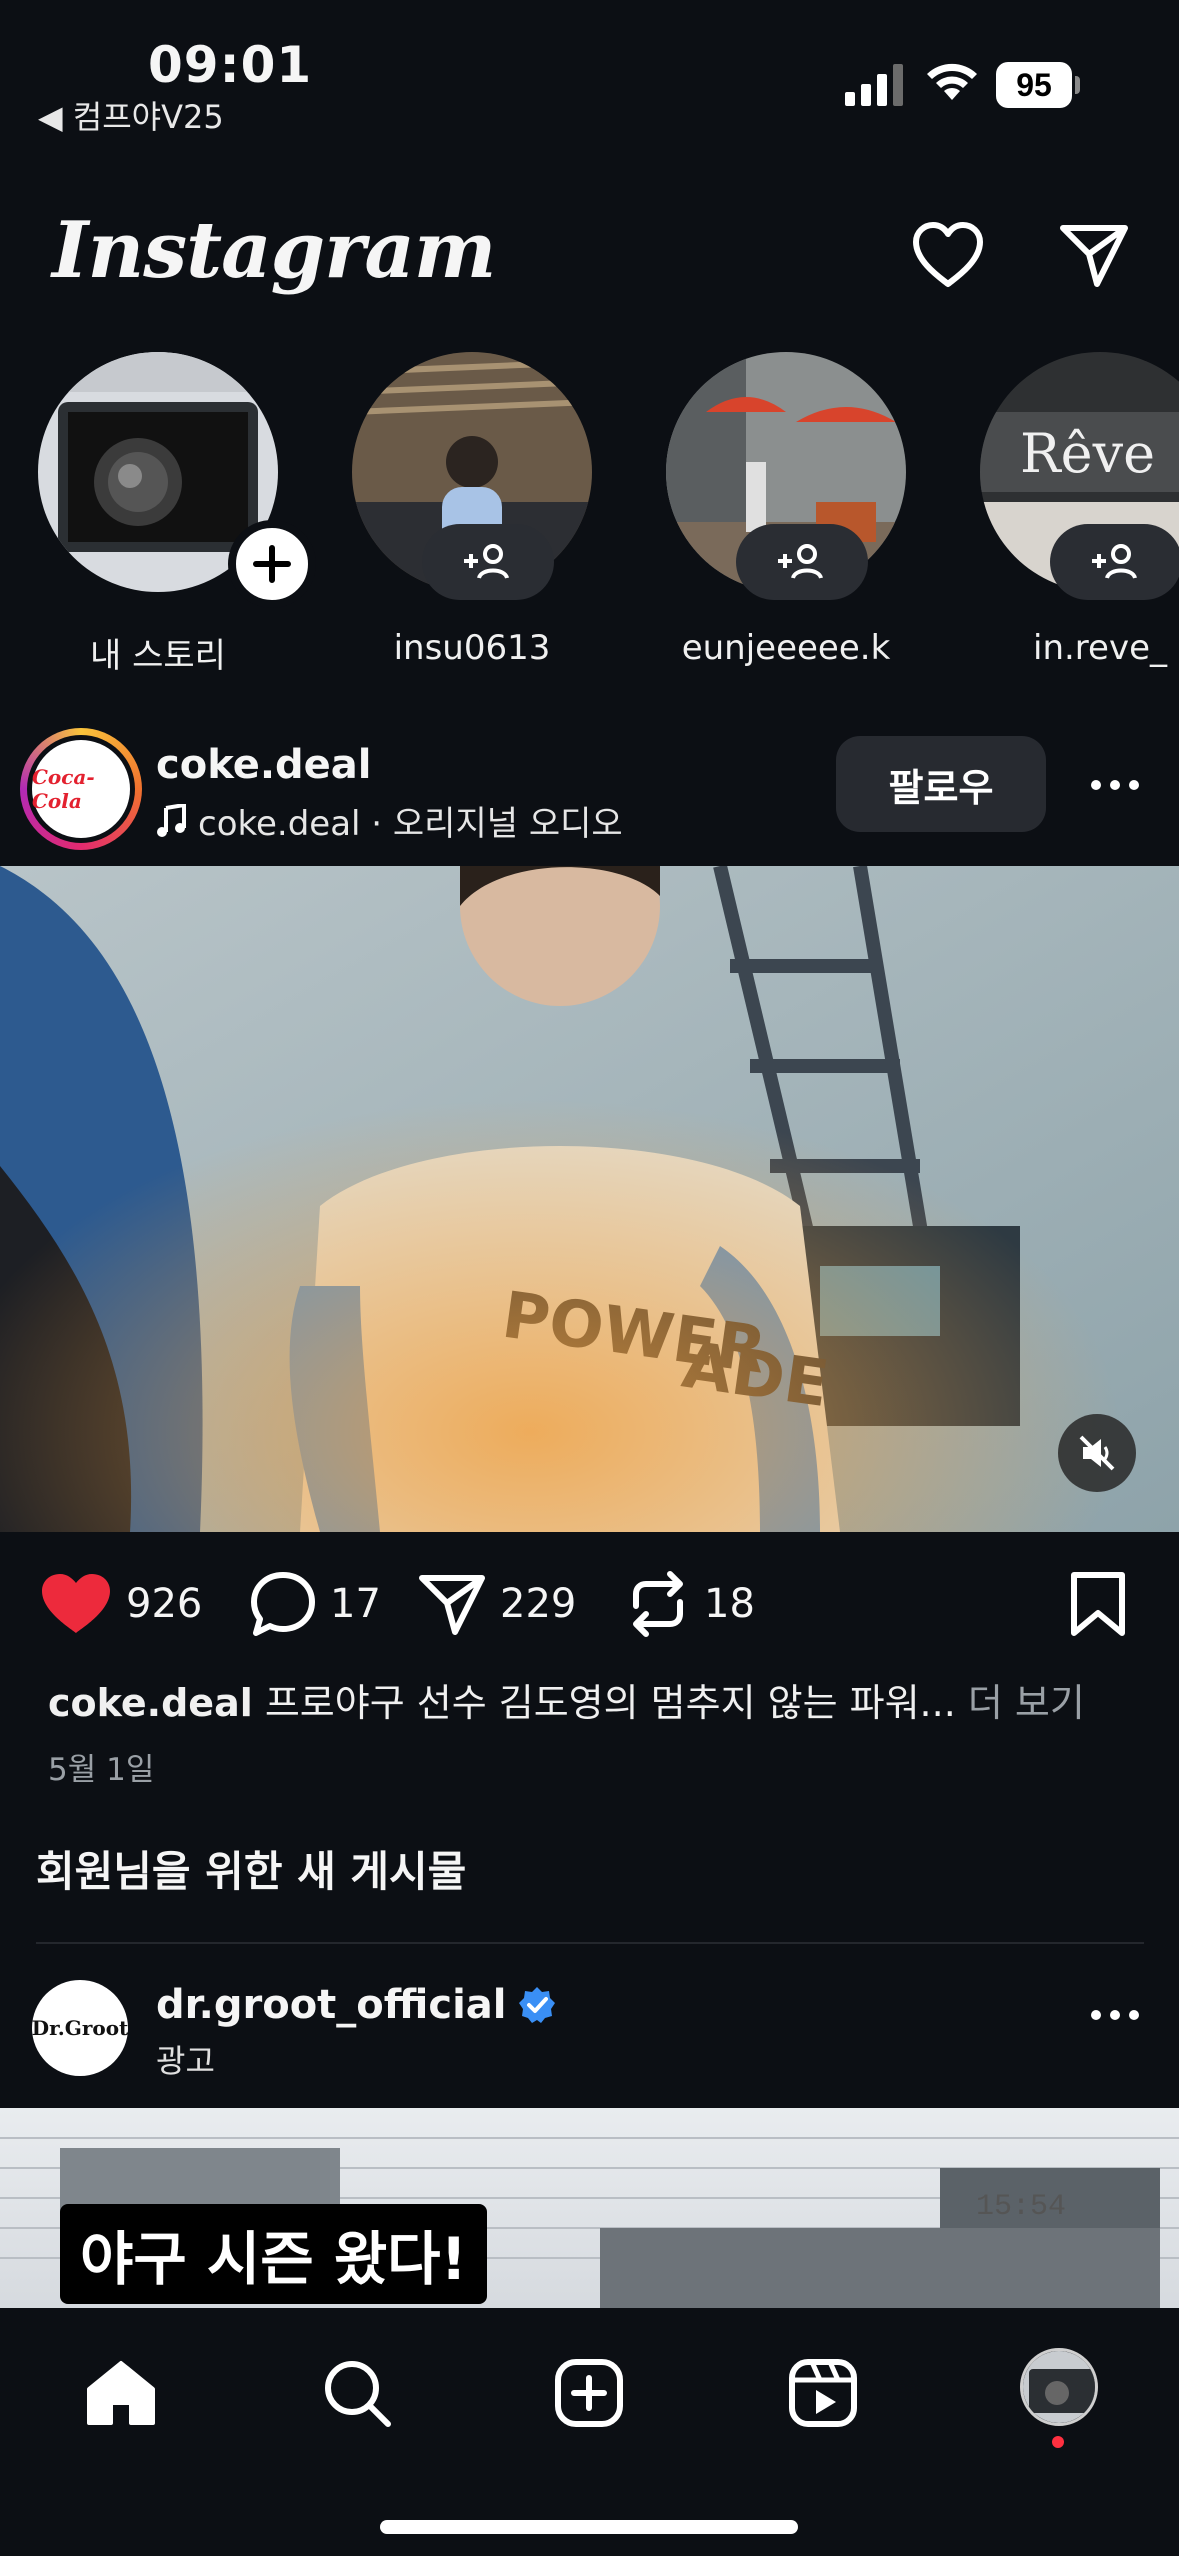 The height and width of the screenshot is (2556, 1179). What do you see at coordinates (1020, 1703) in the screenshot?
I see `caption-more-link: 더 보기` at bounding box center [1020, 1703].